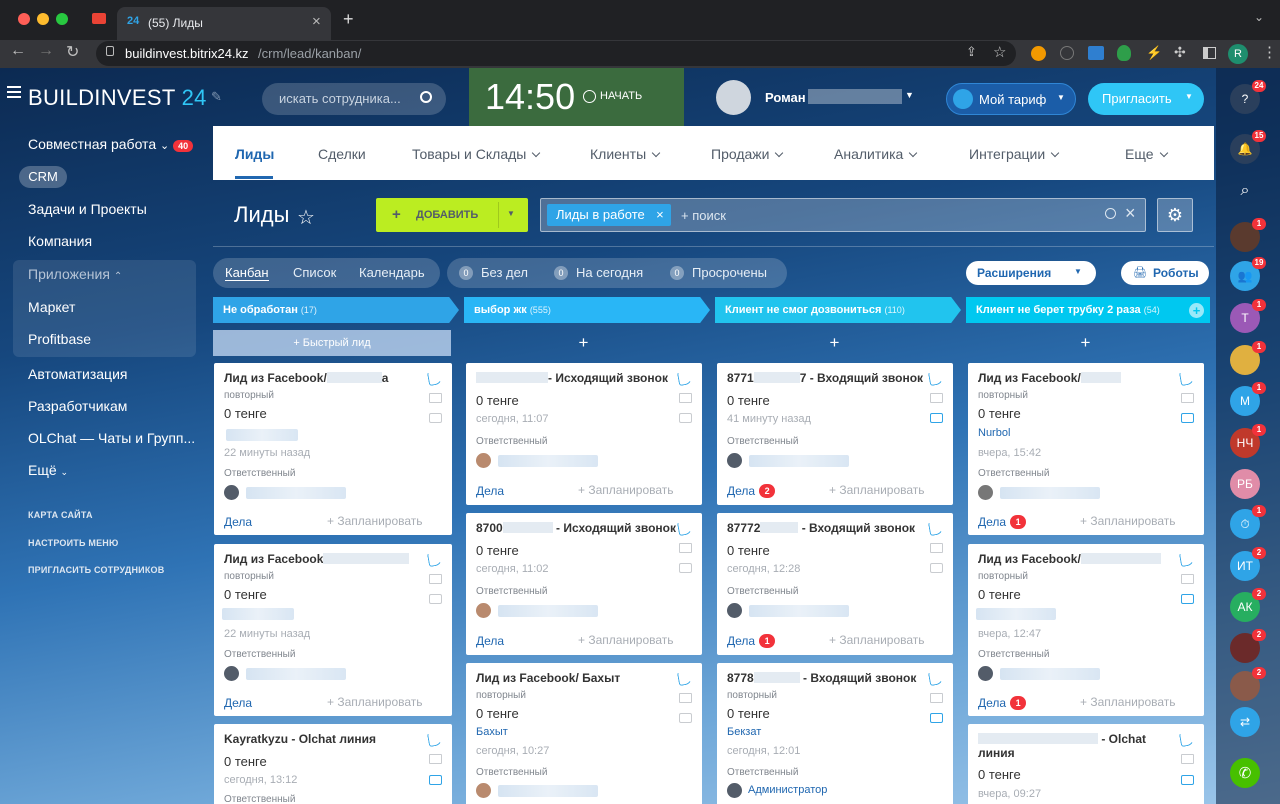 The height and width of the screenshot is (804, 1280). I want to click on open-line-icon: ⏱ 1, so click(1248, 522).